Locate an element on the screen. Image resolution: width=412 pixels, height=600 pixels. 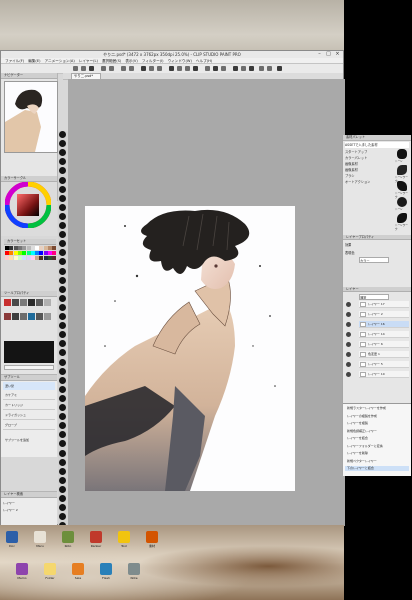
redo-icon is located at coordinates (111, 68).